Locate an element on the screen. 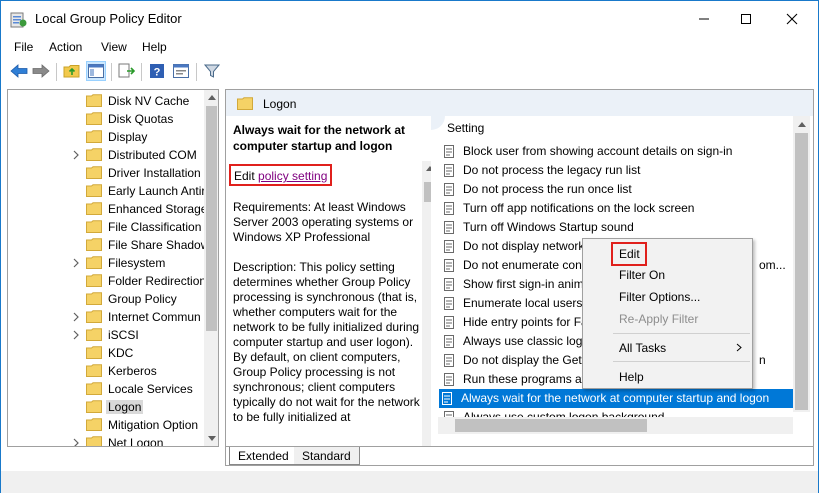 The image size is (819, 493). tree-item: Kerberos is located at coordinates (108, 371).